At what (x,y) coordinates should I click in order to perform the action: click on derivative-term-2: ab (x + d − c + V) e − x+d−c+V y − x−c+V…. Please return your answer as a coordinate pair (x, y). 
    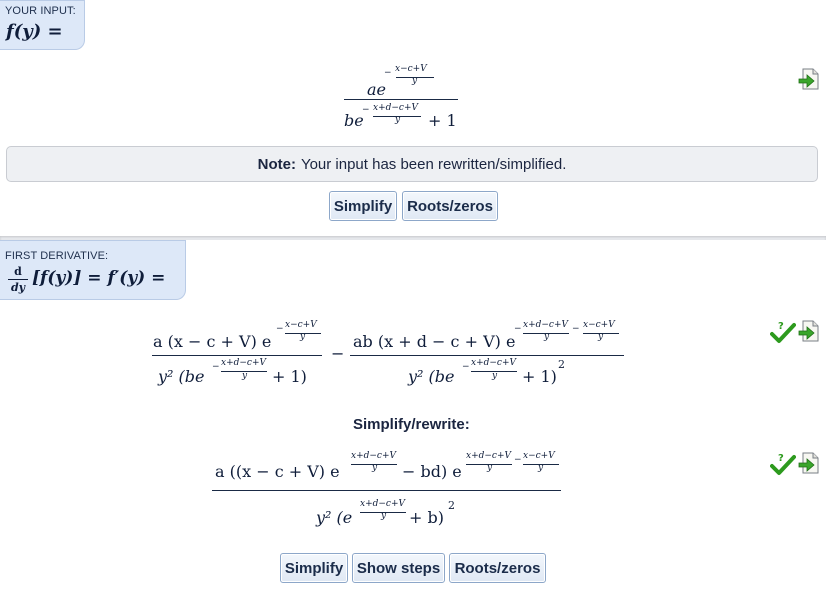
    Looking at the image, I should click on (490, 358).